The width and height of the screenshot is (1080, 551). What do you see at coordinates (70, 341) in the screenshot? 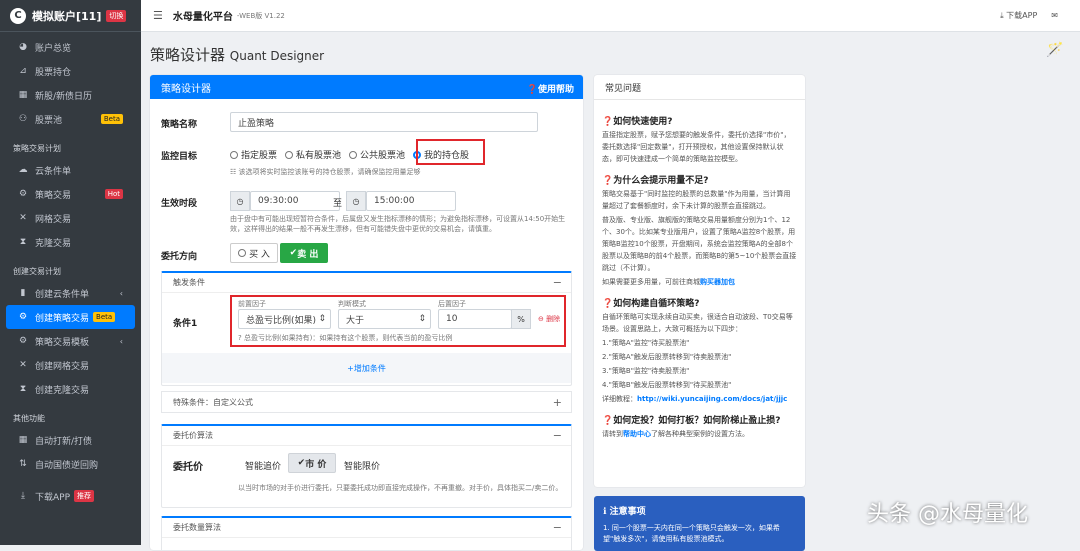
I see `sidebar-item-strategy-templates: ⚙ 策略交易模板 ‹` at bounding box center [70, 341].